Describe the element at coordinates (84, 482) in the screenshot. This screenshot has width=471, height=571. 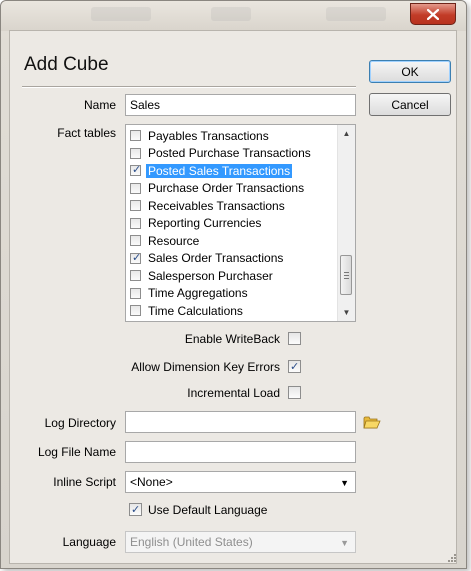
I see `inline-script-label: Inline Script` at that location.